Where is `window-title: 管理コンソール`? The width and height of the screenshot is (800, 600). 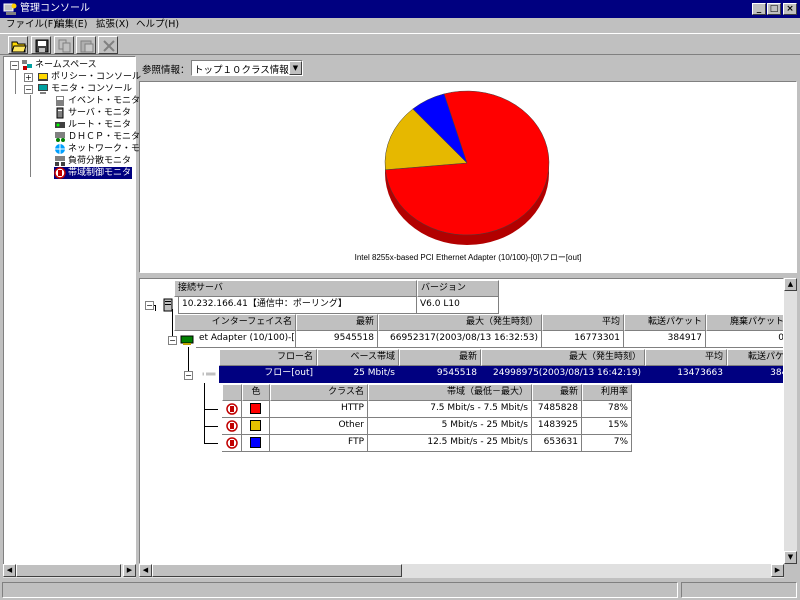
window-title: 管理コンソール is located at coordinates (55, 8).